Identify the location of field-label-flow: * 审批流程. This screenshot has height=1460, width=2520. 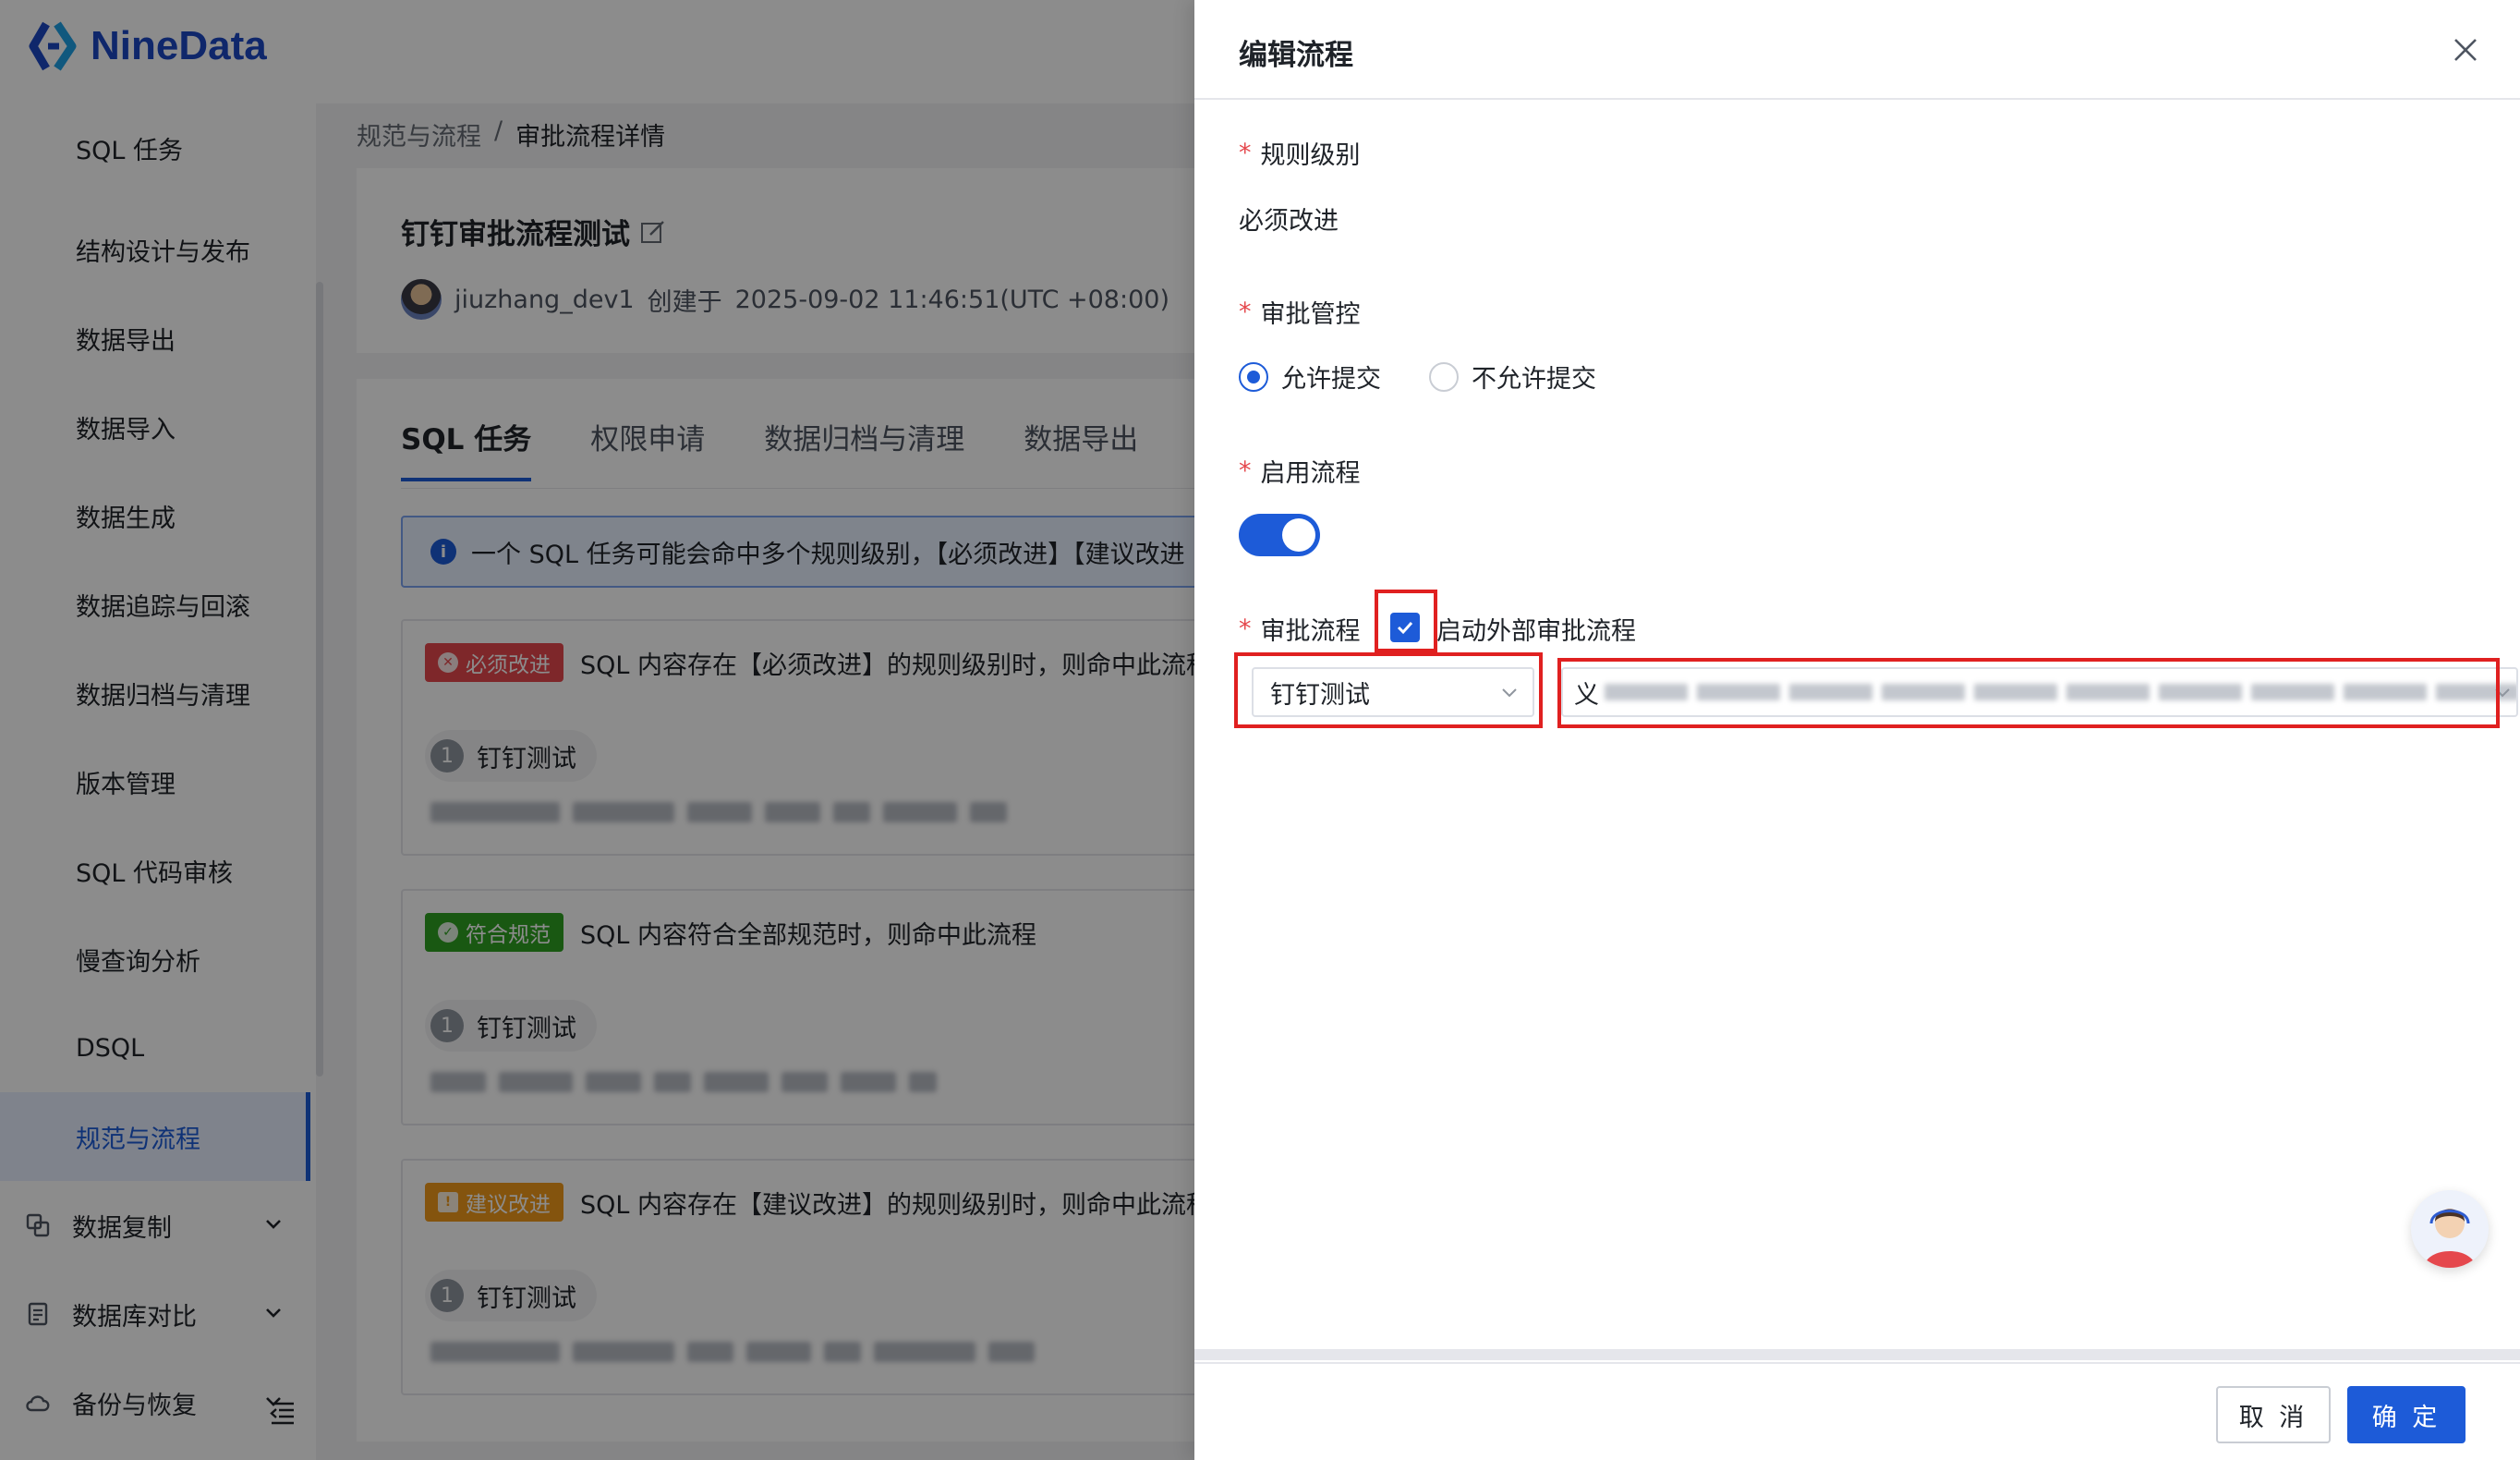
(1300, 630).